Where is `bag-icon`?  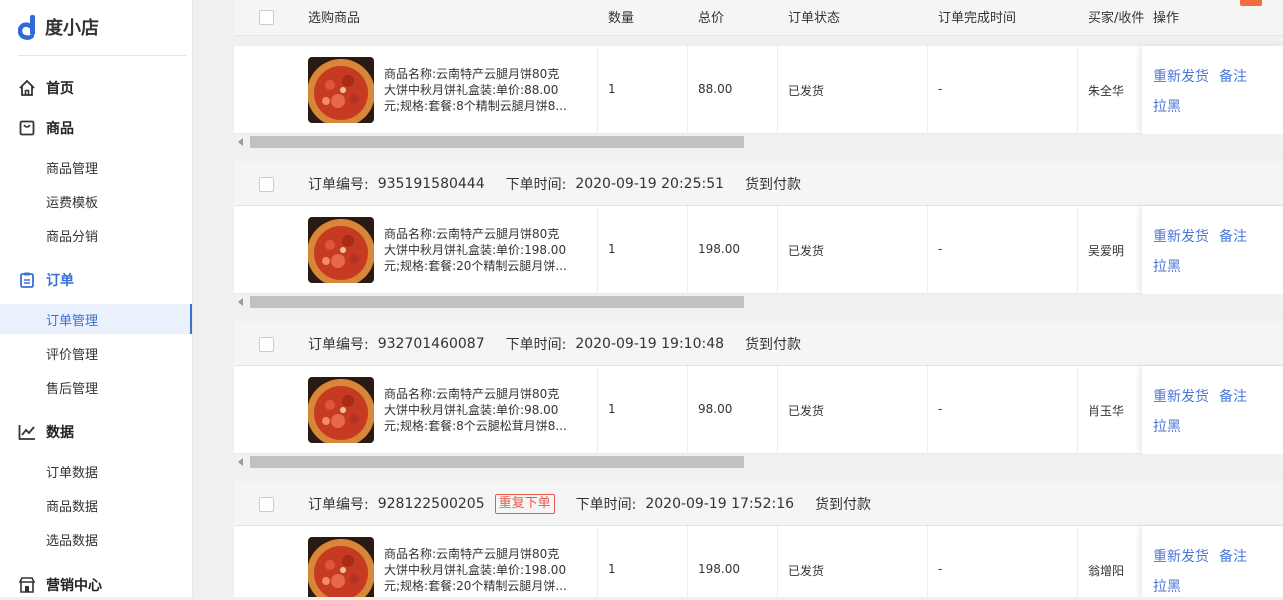 bag-icon is located at coordinates (27, 128).